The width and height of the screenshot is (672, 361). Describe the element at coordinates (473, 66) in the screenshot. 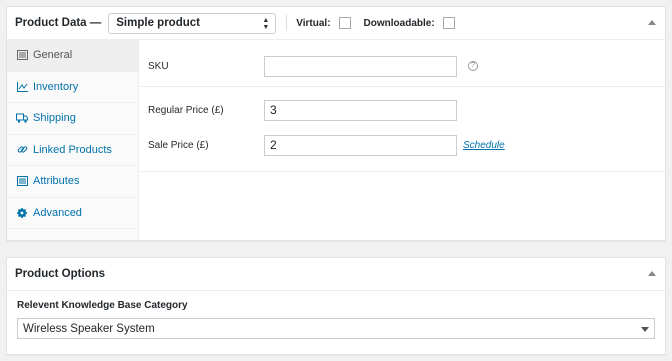

I see `help-icon: ?` at that location.